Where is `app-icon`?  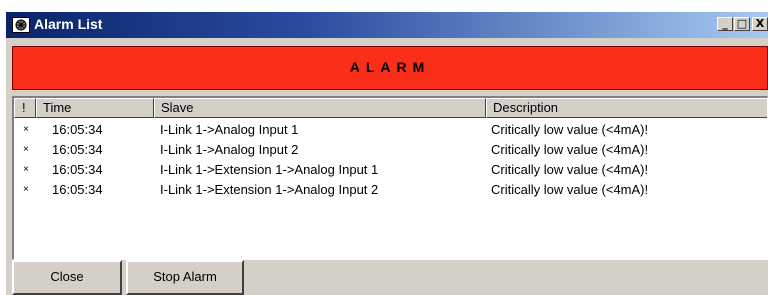
app-icon is located at coordinates (21, 25).